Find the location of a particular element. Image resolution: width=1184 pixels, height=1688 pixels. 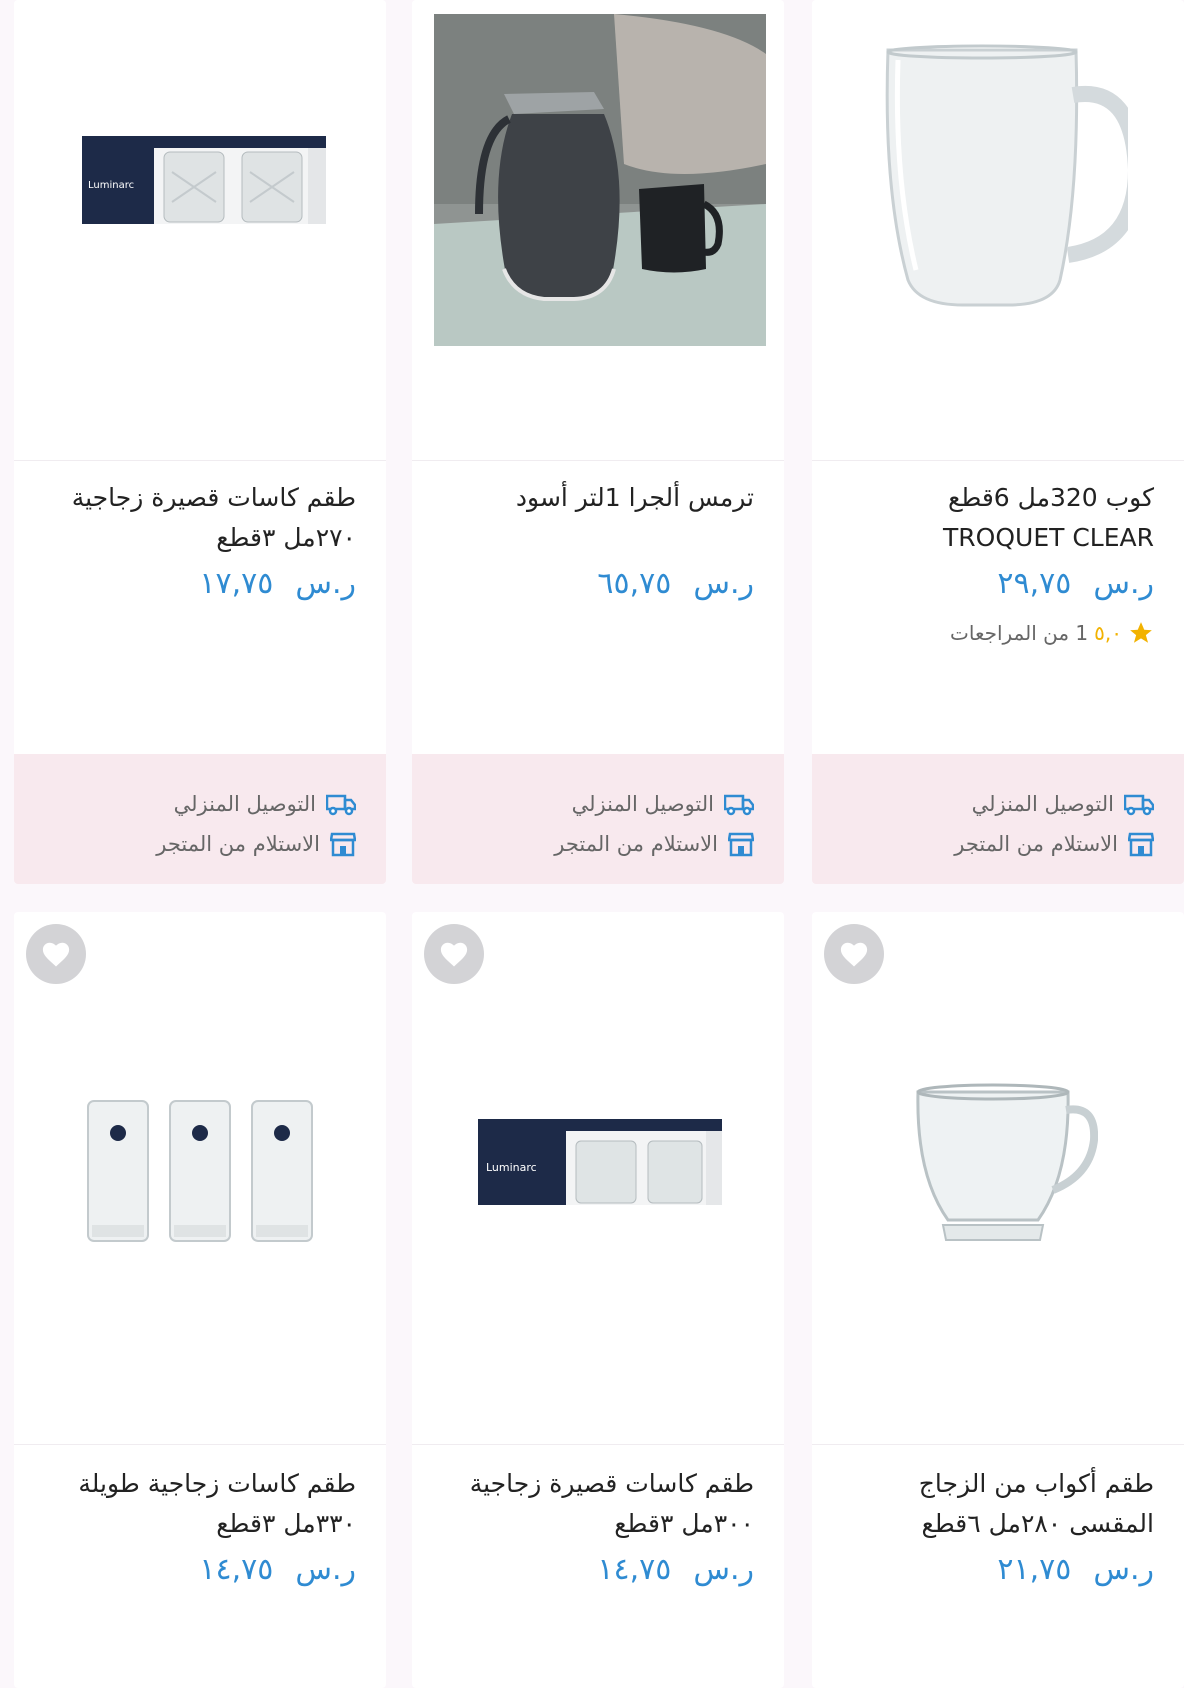

tall-glasses-image is located at coordinates (200, 1171).